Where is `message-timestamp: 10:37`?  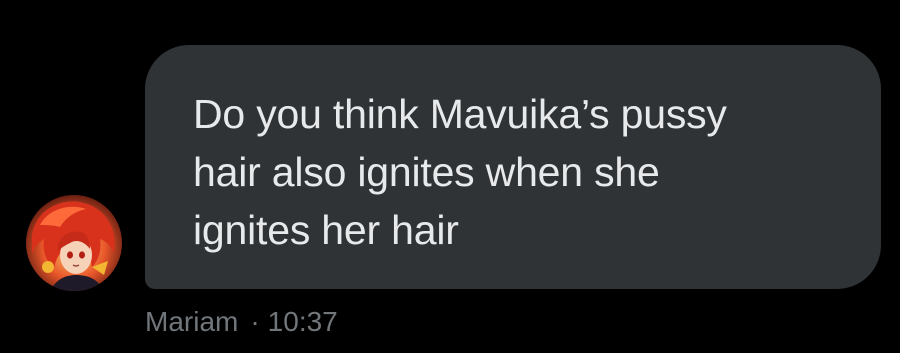 message-timestamp: 10:37 is located at coordinates (302, 321).